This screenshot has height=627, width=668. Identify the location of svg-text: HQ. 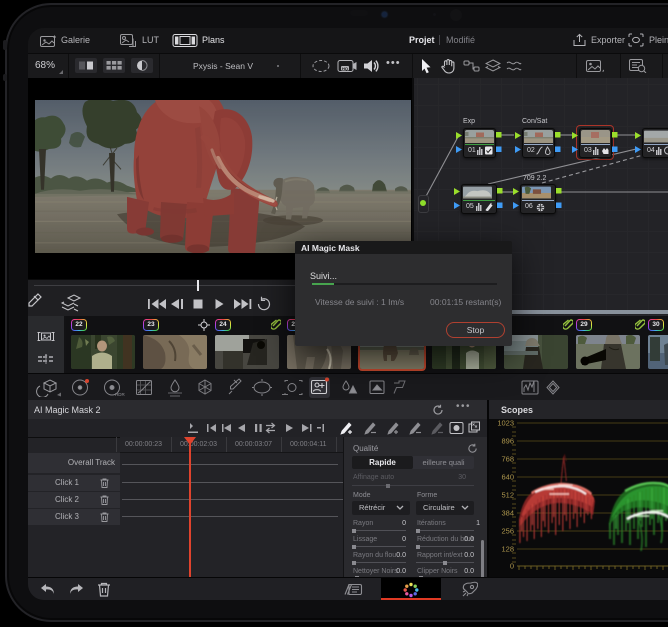
(345, 68).